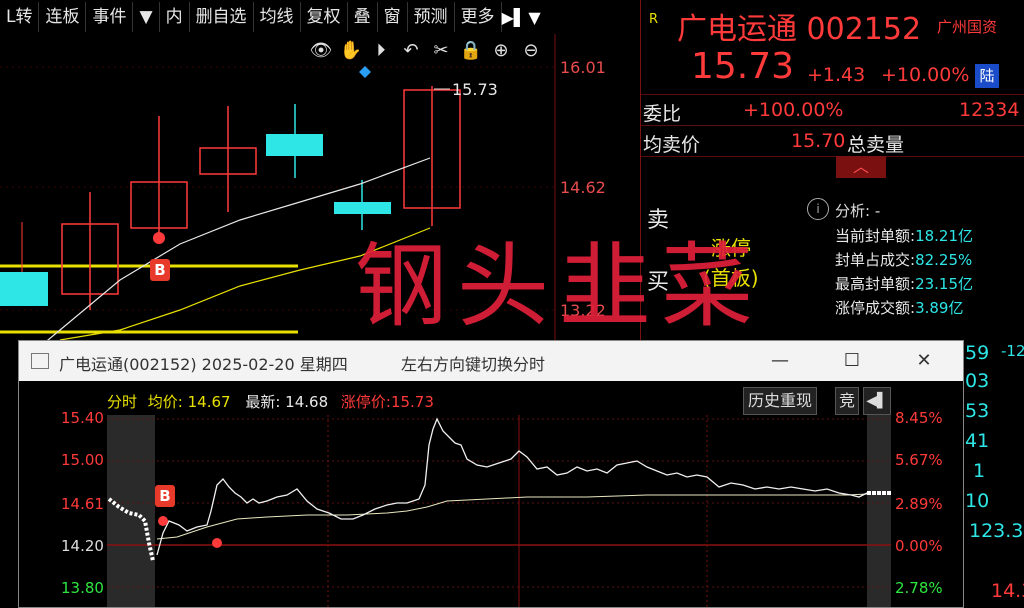 The height and width of the screenshot is (608, 1024). Describe the element at coordinates (654, 19) in the screenshot. I see `r-mark: R` at that location.